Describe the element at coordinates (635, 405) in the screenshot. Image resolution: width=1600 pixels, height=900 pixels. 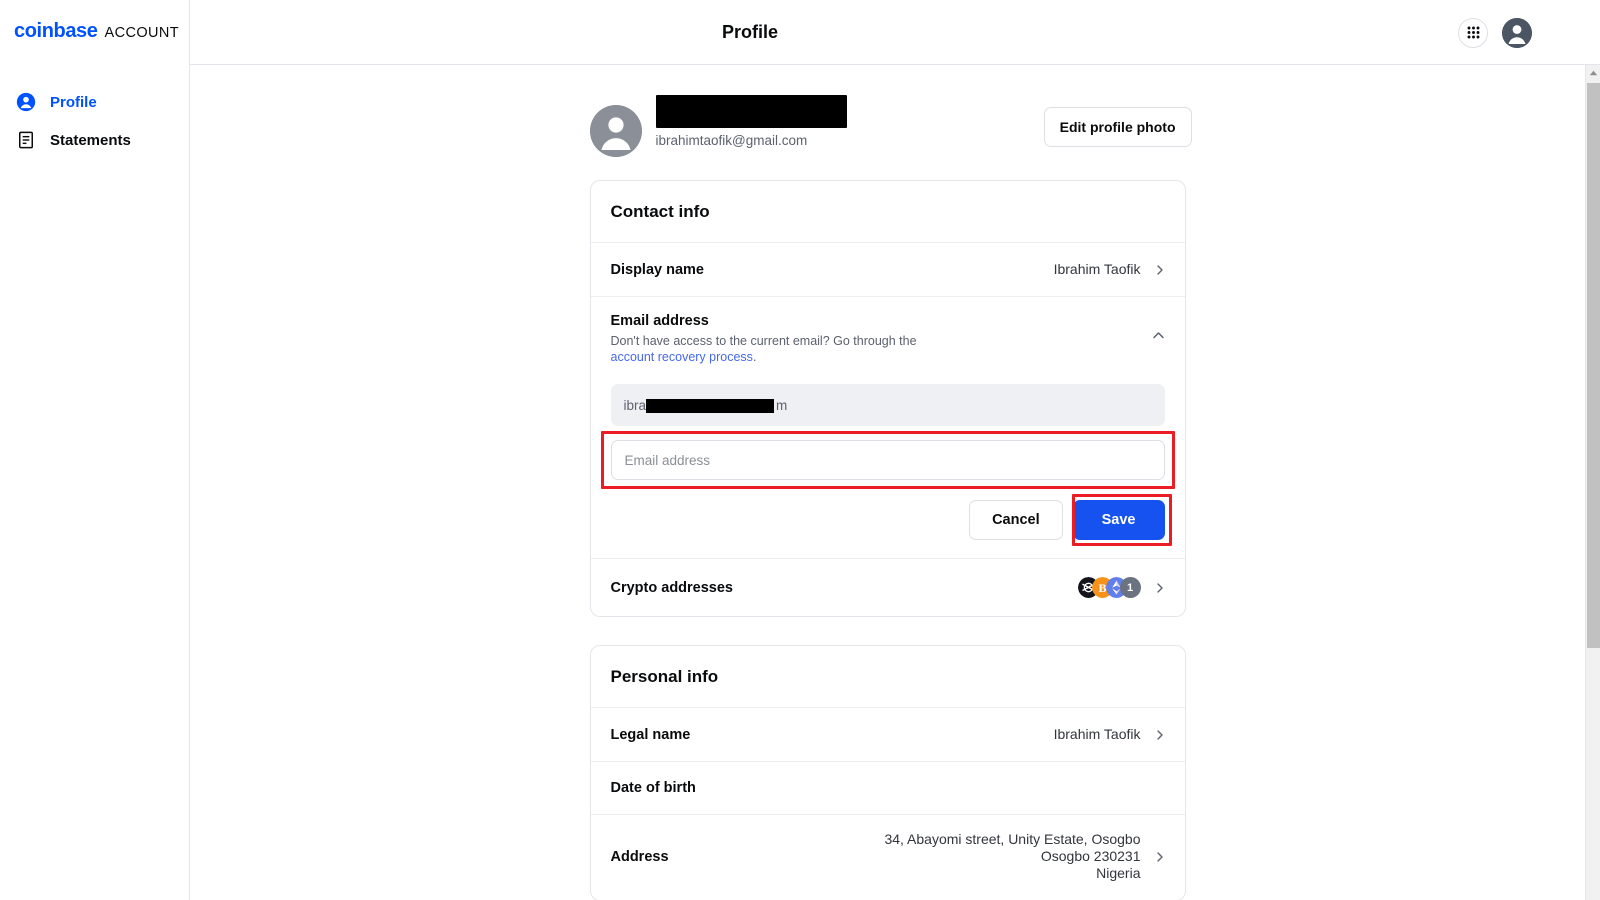
I see `current-email-head: ibra` at that location.